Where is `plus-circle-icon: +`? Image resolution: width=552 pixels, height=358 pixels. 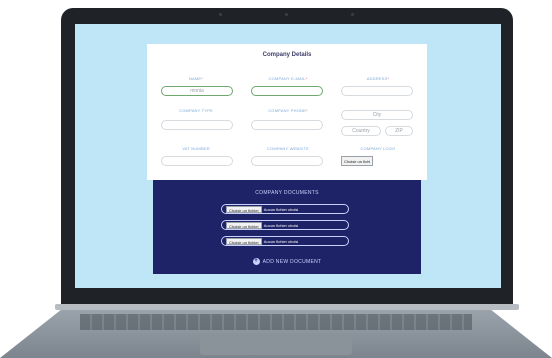
plus-circle-icon: + is located at coordinates (256, 261).